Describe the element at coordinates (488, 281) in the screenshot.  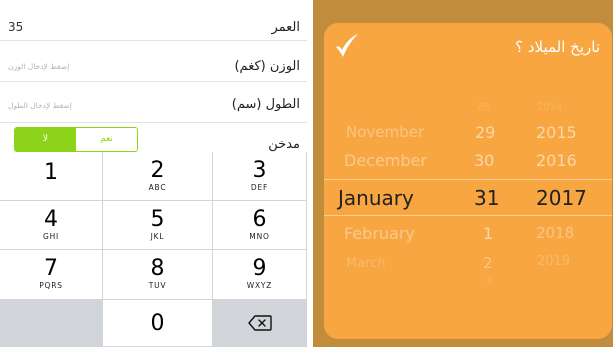
I see `day-option: 3` at that location.